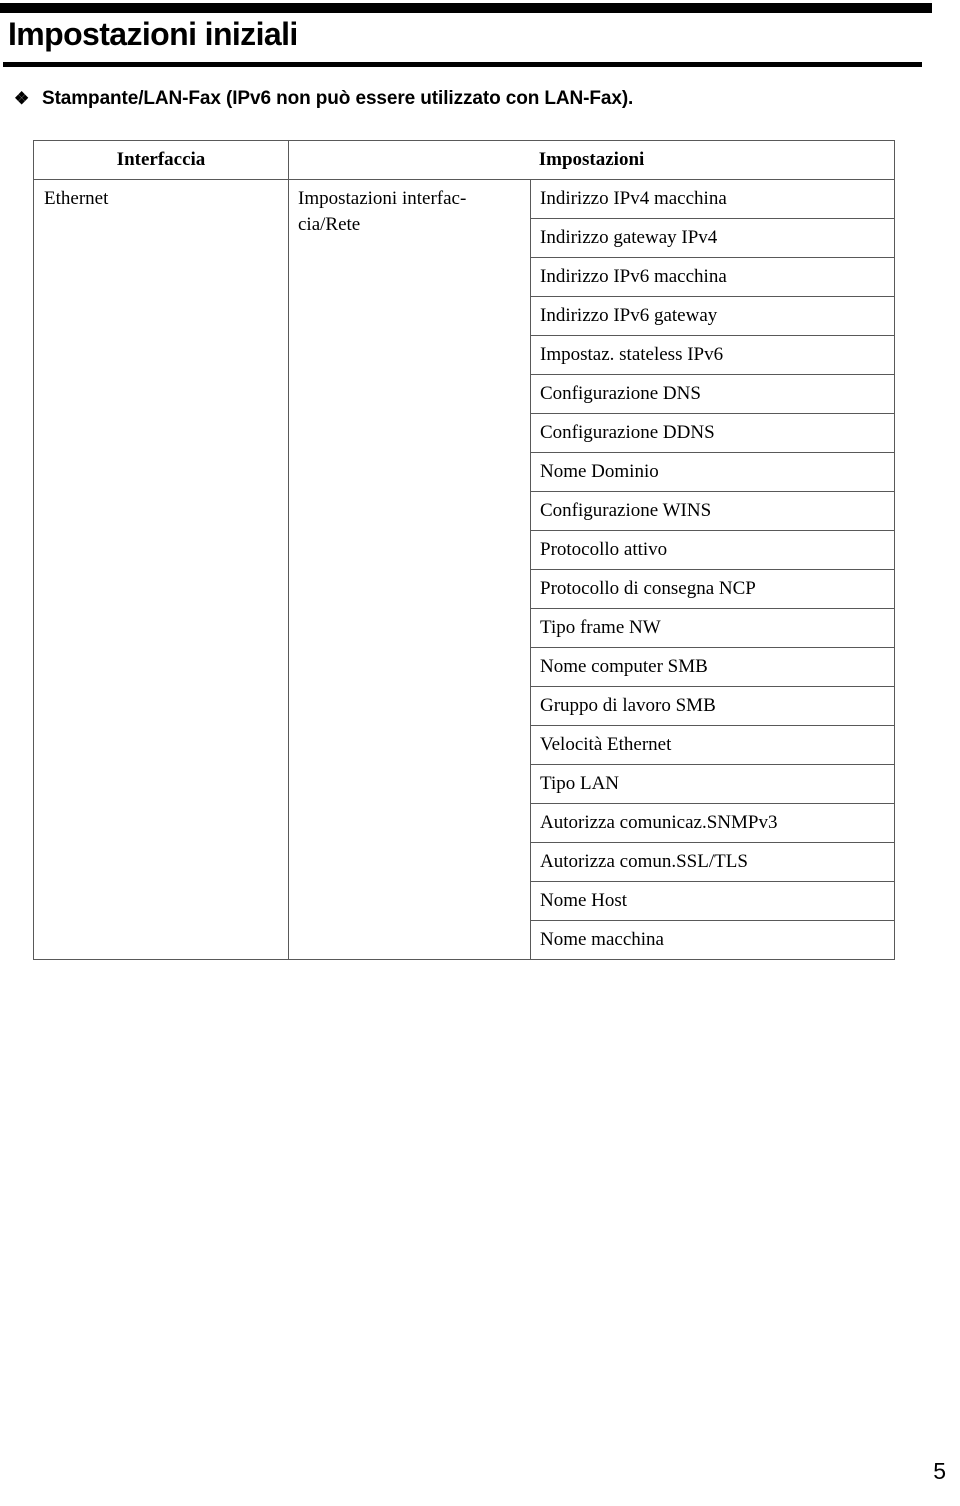  What do you see at coordinates (712, 472) in the screenshot?
I see `setting-item: Nome Dominio` at bounding box center [712, 472].